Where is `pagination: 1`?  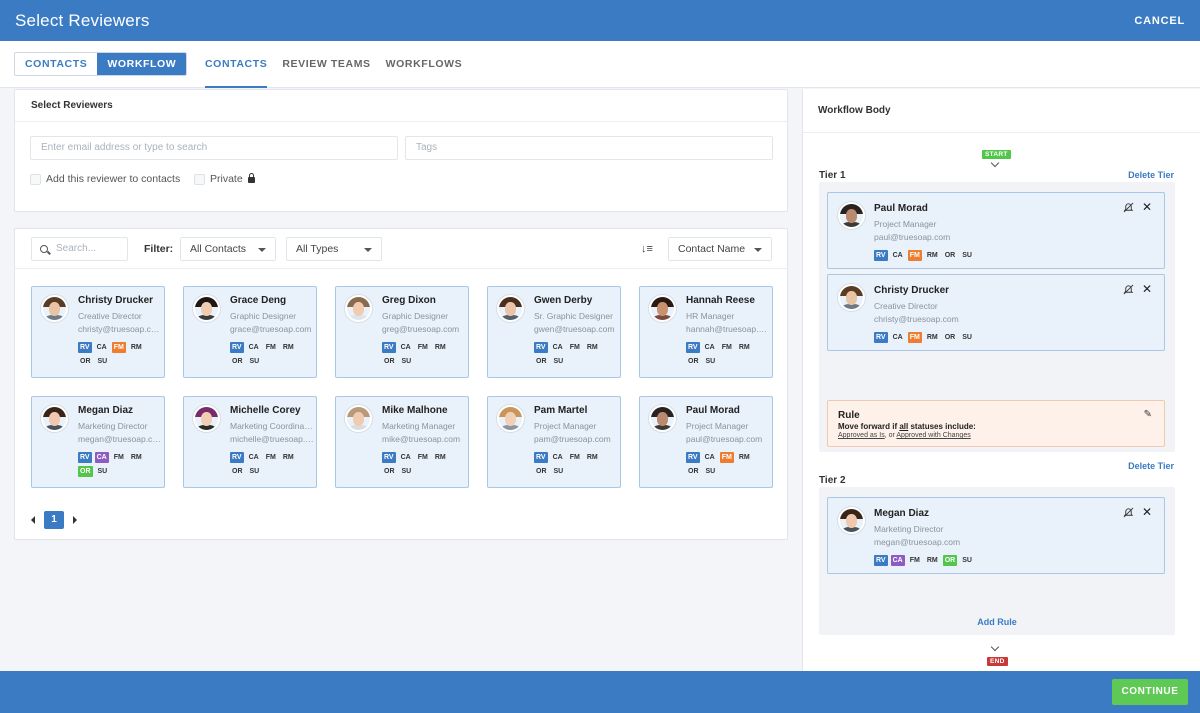 pagination: 1 is located at coordinates (54, 520).